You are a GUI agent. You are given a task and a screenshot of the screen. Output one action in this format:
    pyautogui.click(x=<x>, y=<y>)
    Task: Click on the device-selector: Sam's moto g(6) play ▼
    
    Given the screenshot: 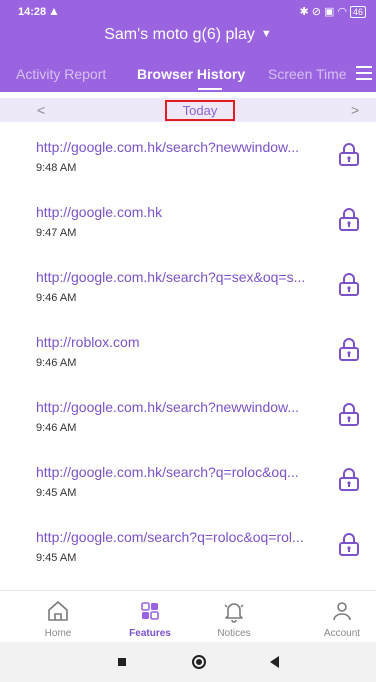 What is the action you would take?
    pyautogui.click(x=188, y=35)
    